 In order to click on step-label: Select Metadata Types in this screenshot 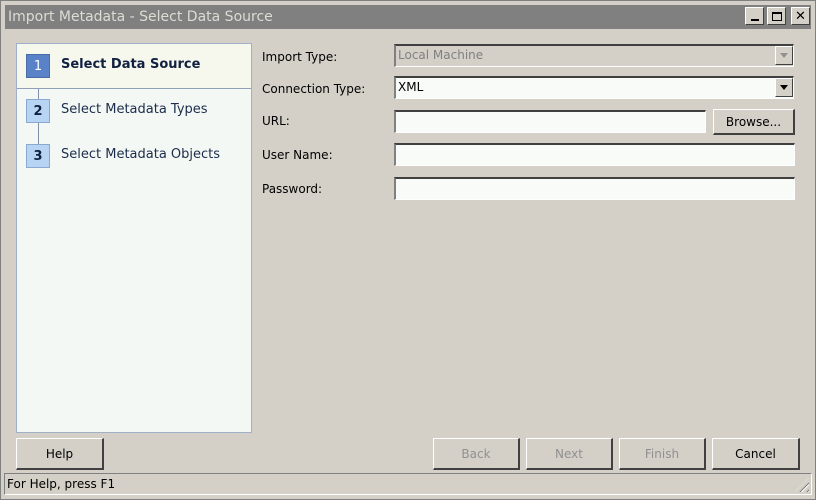, I will do `click(134, 109)`.